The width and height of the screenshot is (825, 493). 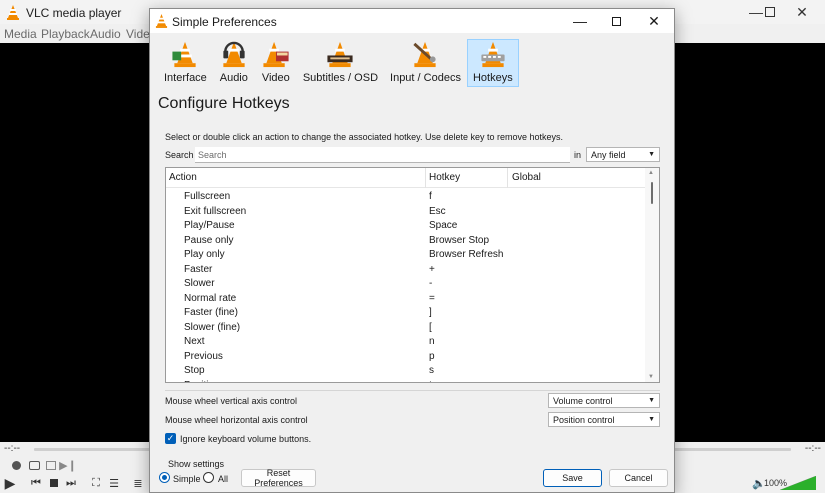 I want to click on category-label: Input / Codecs, so click(x=425, y=78).